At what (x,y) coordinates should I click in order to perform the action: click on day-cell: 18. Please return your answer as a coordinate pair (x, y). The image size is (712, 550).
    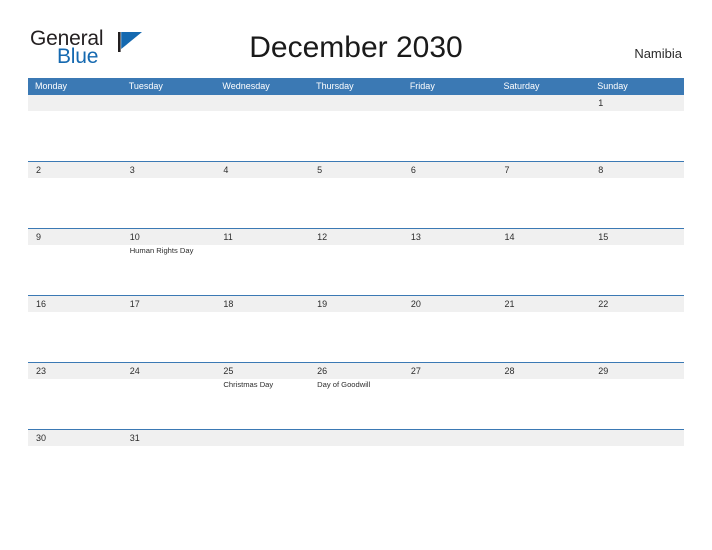
    Looking at the image, I should click on (262, 304).